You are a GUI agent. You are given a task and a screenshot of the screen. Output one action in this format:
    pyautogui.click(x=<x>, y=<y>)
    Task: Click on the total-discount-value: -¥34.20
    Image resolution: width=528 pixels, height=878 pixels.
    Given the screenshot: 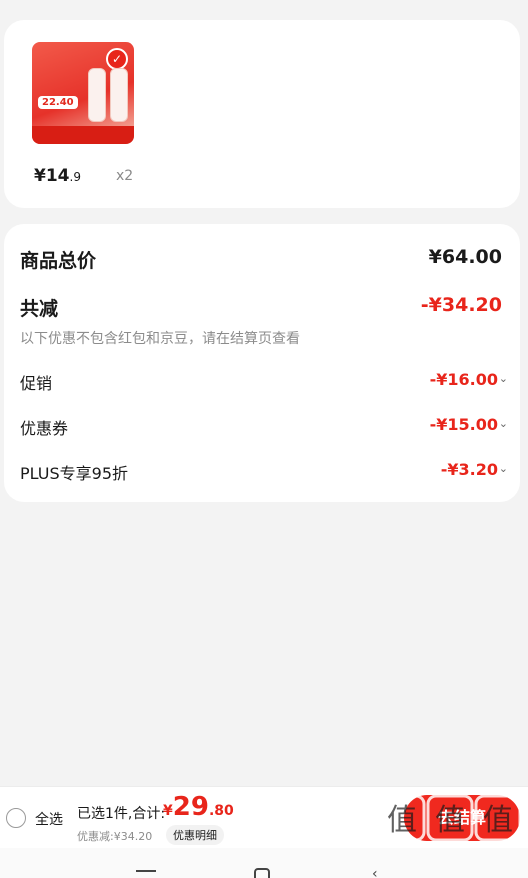 What is the action you would take?
    pyautogui.click(x=461, y=305)
    